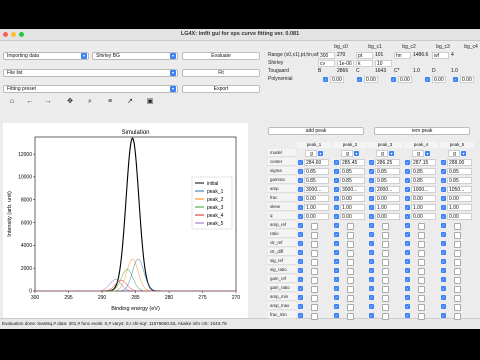 This screenshot has width=480, height=360. What do you see at coordinates (421, 71) in the screenshot?
I see `bg-cell: 1.0` at bounding box center [421, 71].